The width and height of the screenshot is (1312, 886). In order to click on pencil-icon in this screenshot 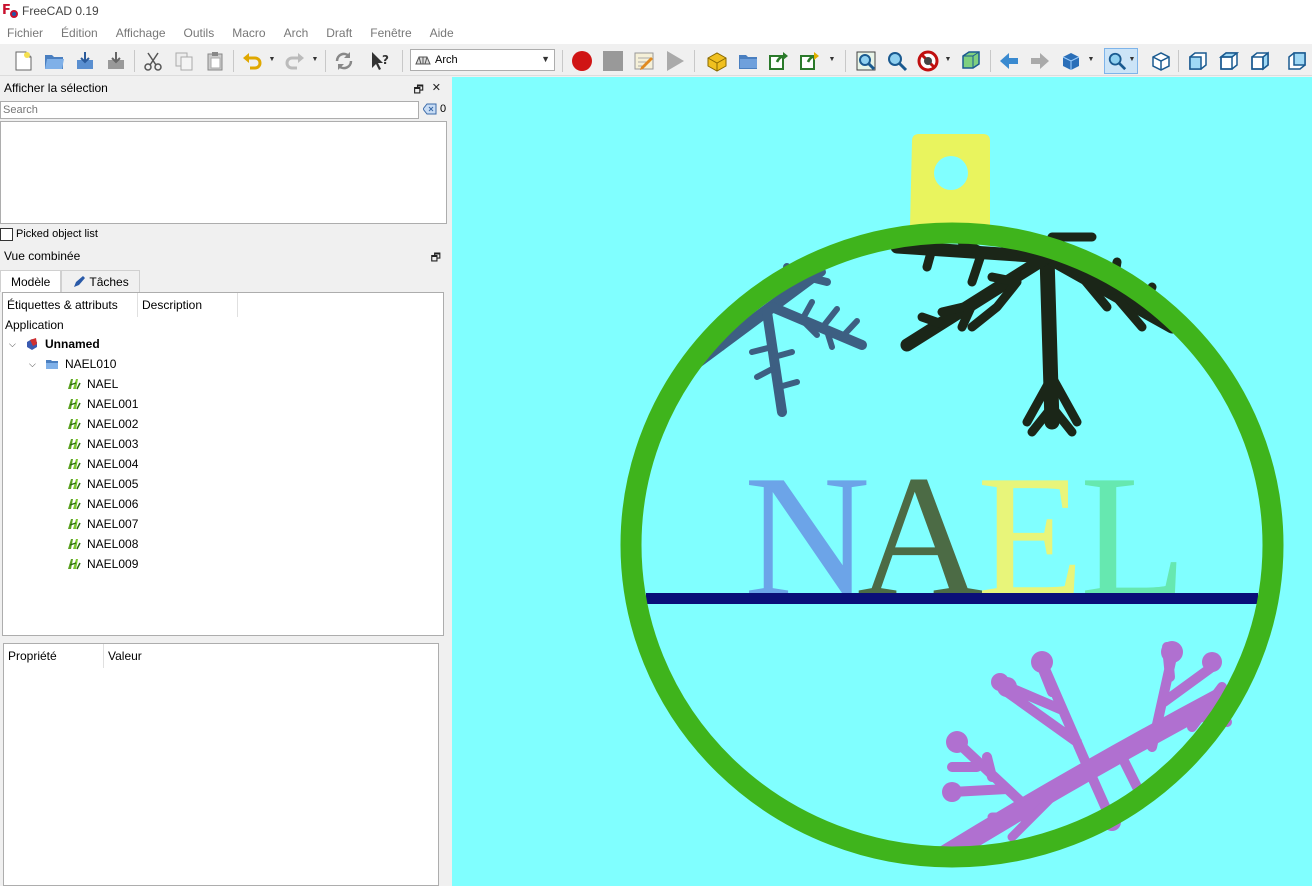, I will do `click(80, 281)`.